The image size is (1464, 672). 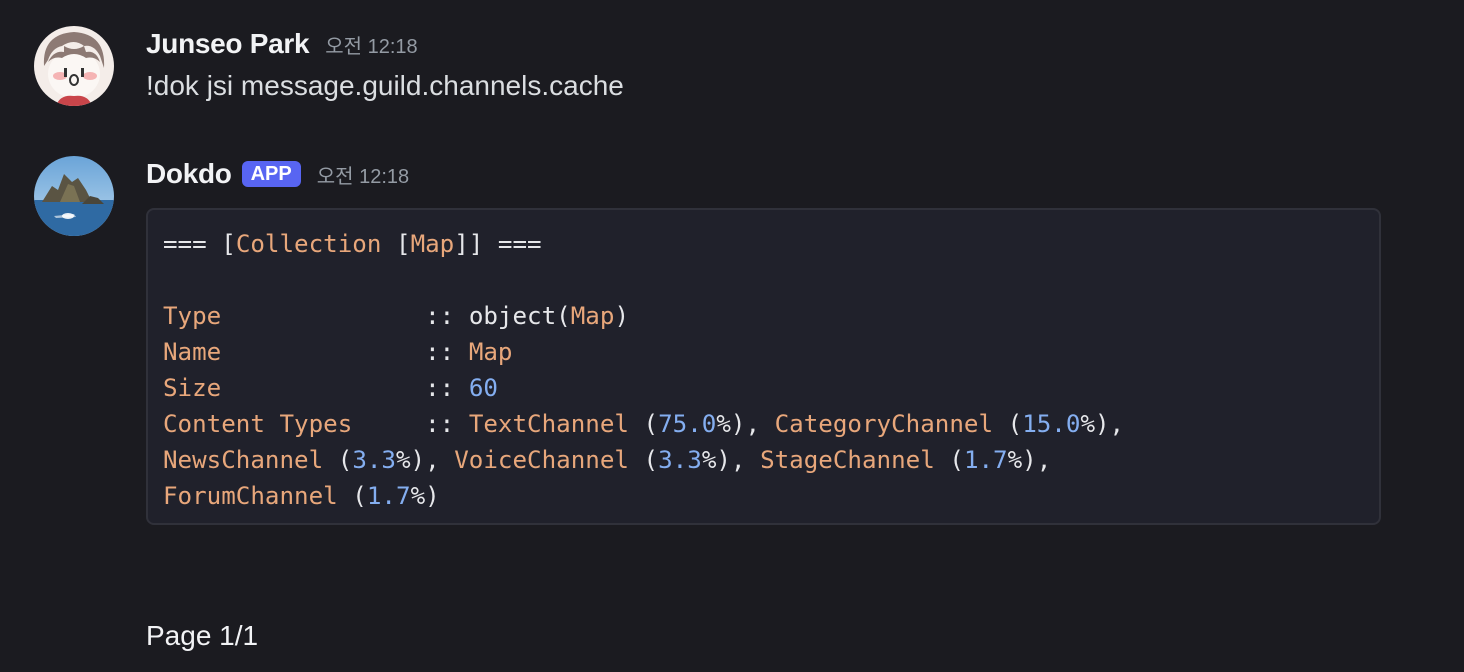 I want to click on user-avatar-junseo, so click(x=74, y=66).